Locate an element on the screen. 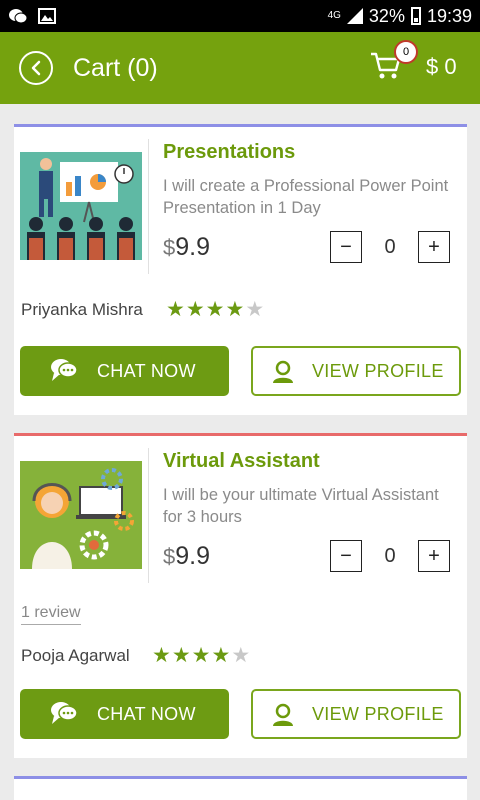  page-title: Cart (0) is located at coordinates (115, 67).